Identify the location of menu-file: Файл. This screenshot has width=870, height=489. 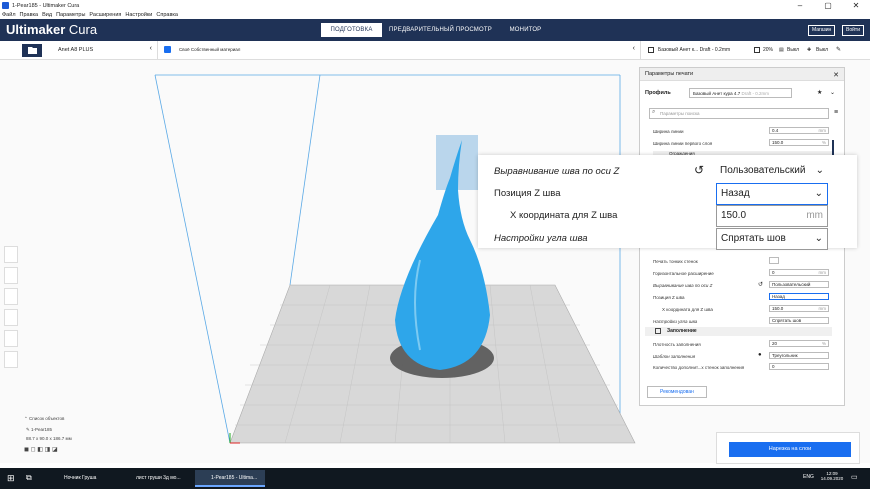
(9, 15).